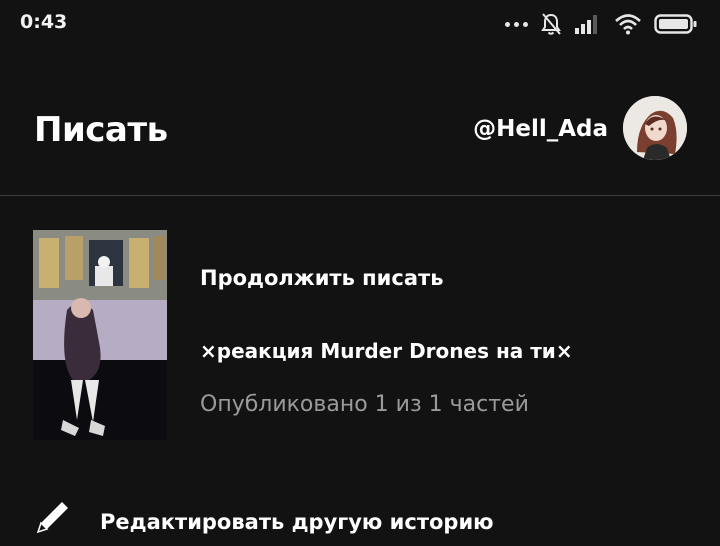 The width and height of the screenshot is (720, 546). What do you see at coordinates (322, 278) in the screenshot?
I see `continue-writing-heading: Продолжить писать` at bounding box center [322, 278].